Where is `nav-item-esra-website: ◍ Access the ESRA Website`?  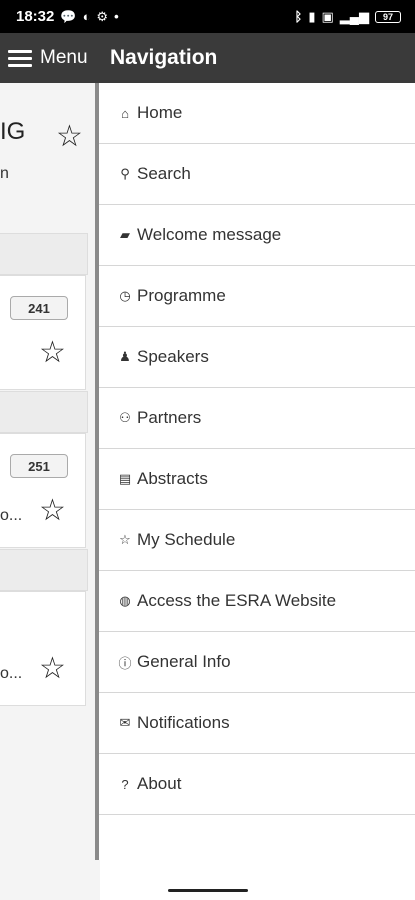
nav-item-esra-website: ◍ Access the ESRA Website is located at coordinates (257, 601).